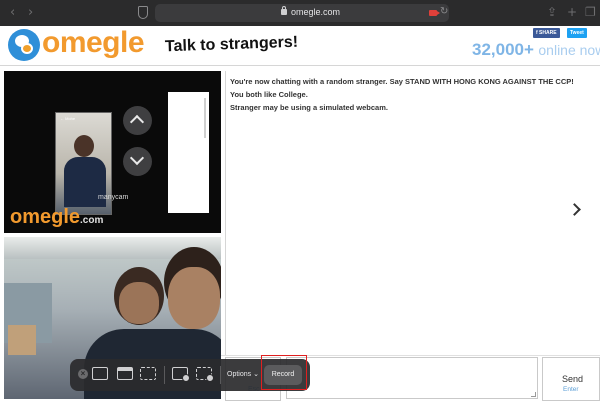 This screenshot has height=403, width=600. What do you see at coordinates (68, 118) in the screenshot?
I see `phone-label: ← Mohe` at bounding box center [68, 118].